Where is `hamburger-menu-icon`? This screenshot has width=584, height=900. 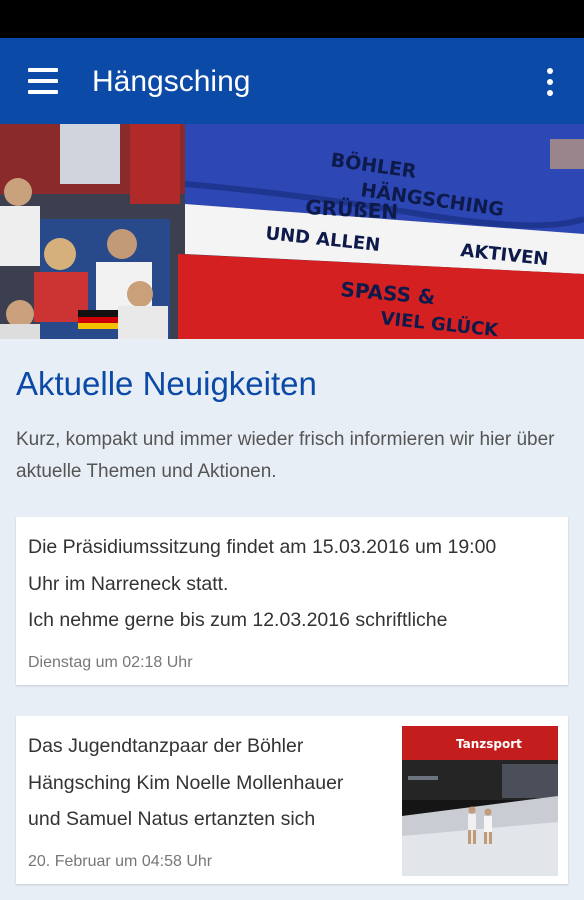
hamburger-menu-icon is located at coordinates (37, 81).